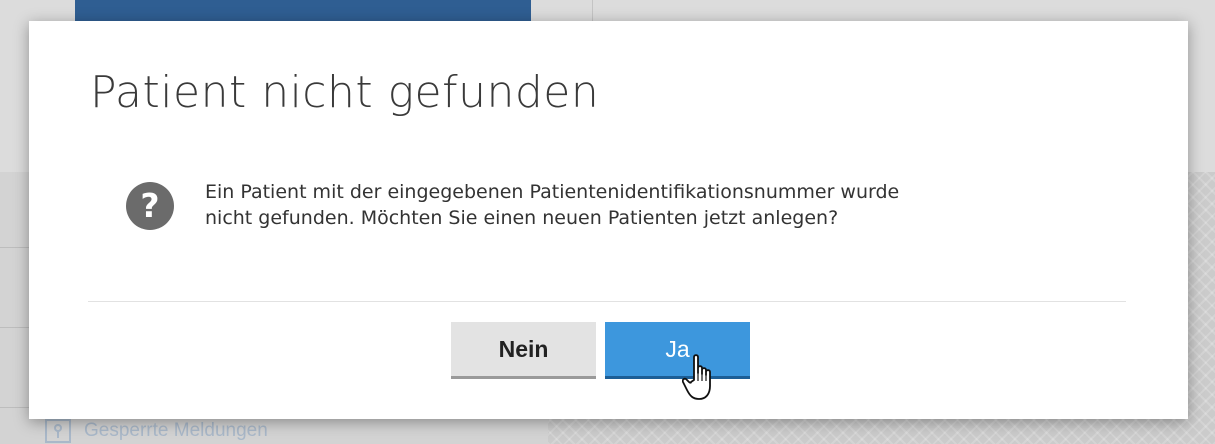 The width and height of the screenshot is (1215, 444). Describe the element at coordinates (345, 92) in the screenshot. I see `dialog-title: Patient nicht gefunden` at that location.